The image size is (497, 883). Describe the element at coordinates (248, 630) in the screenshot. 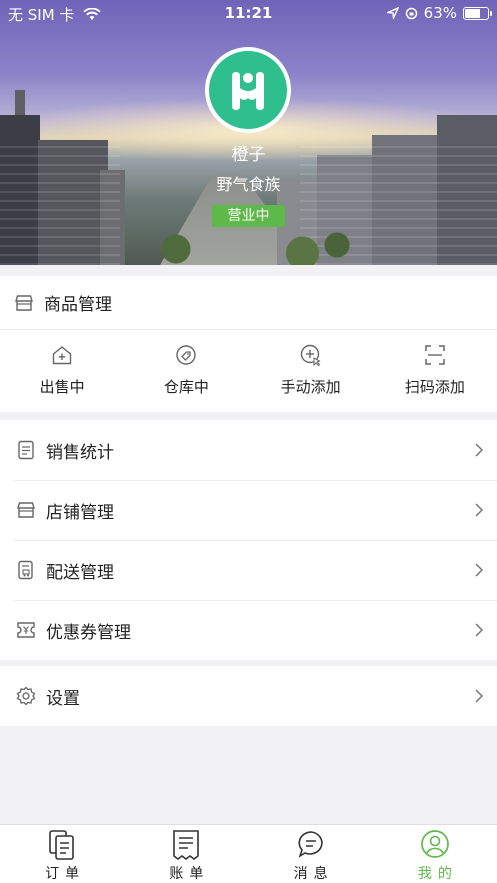

I see `menu-item-coupon-management: 优惠券管理` at that location.